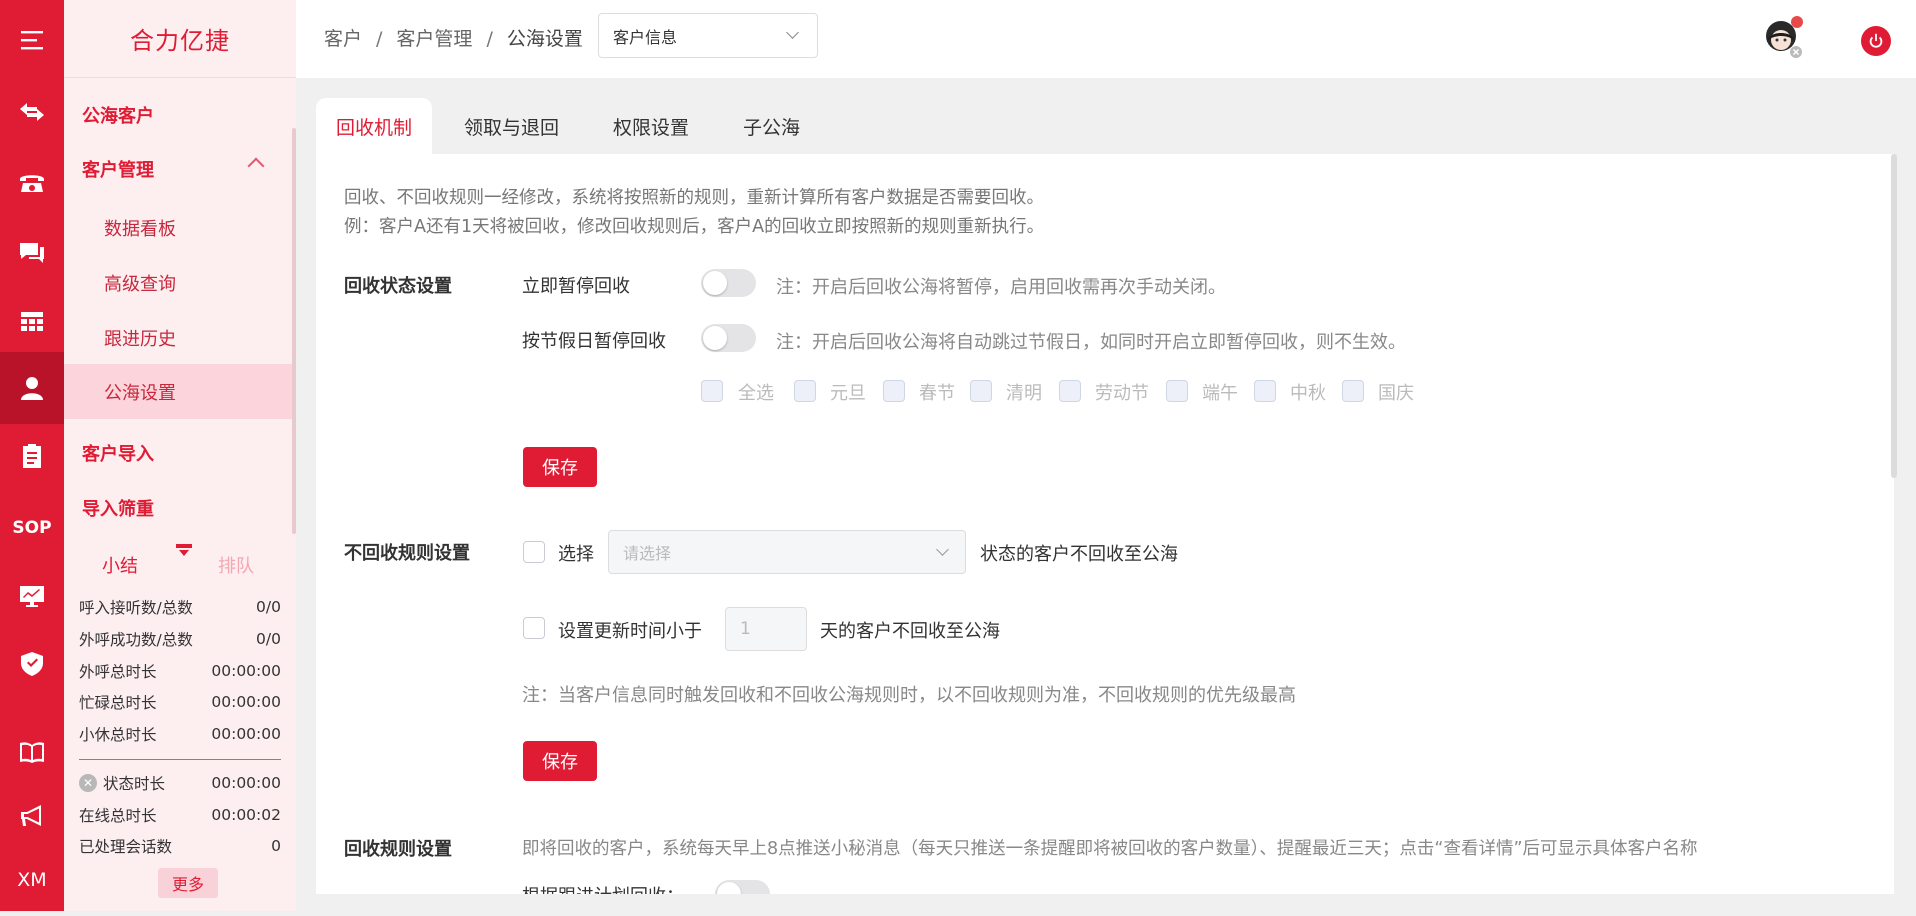 The image size is (1916, 916). What do you see at coordinates (534, 552) in the screenshot?
I see `choose-status-checkbox` at bounding box center [534, 552].